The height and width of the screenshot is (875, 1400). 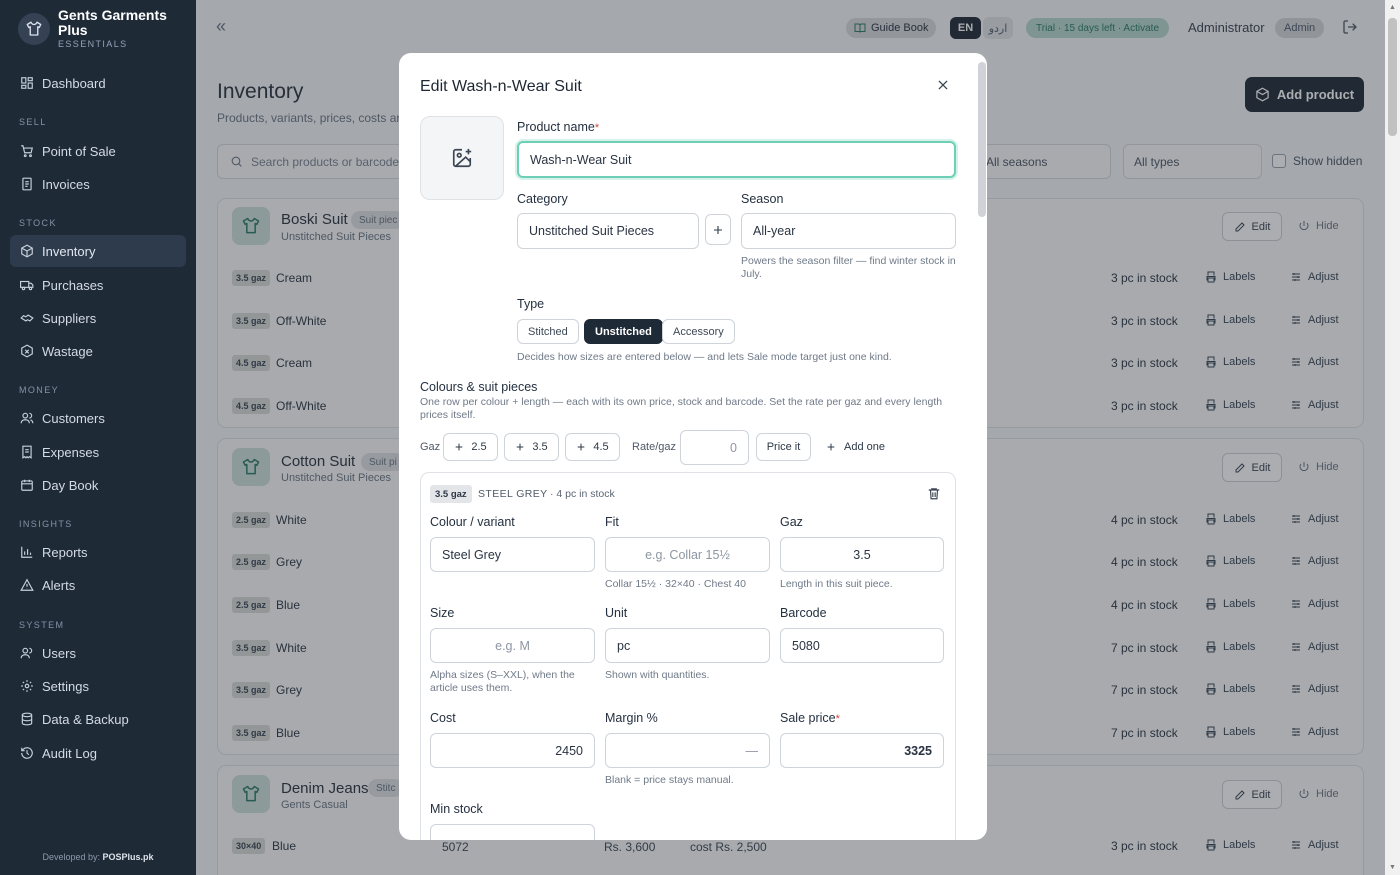 I want to click on variant-stock: · 4 pc in stock, so click(x=582, y=494).